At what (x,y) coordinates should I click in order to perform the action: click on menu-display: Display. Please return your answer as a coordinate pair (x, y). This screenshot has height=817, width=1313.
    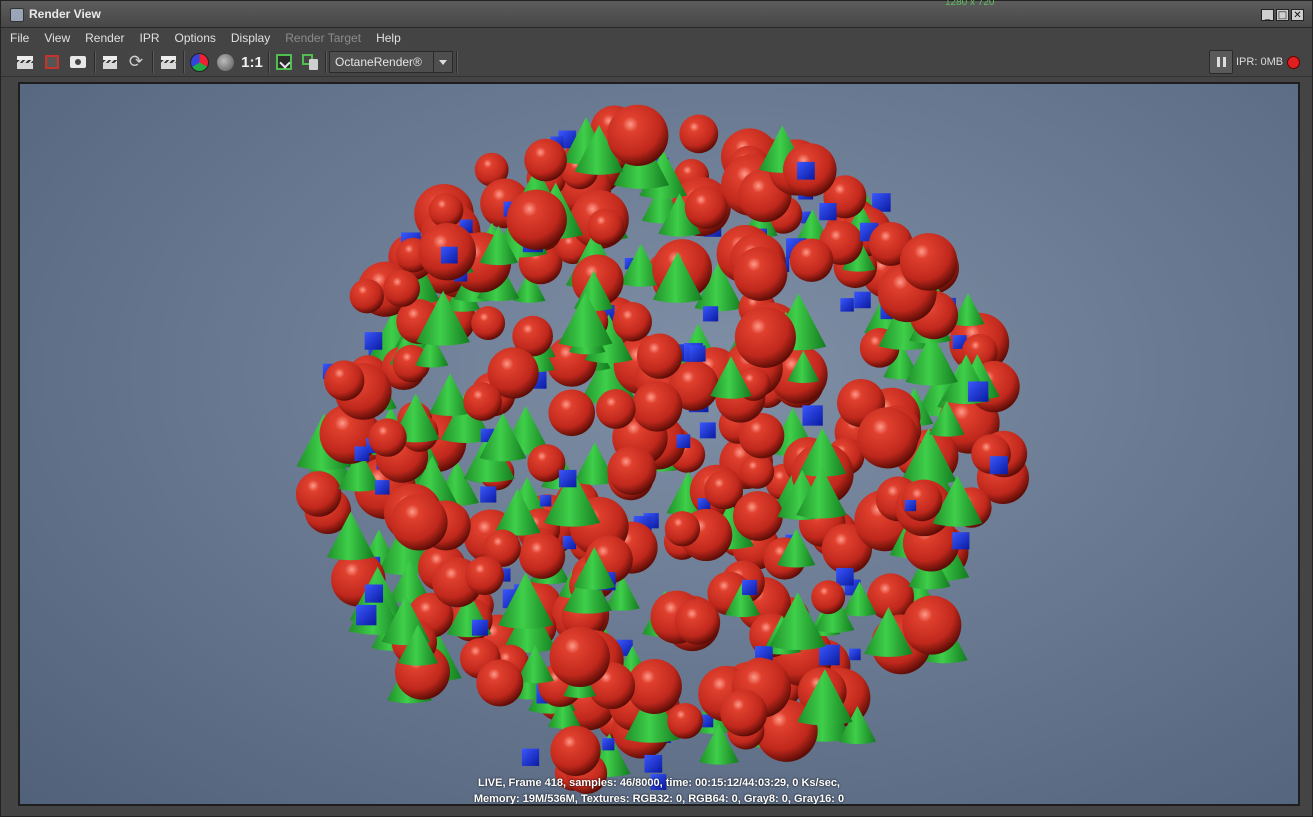
    Looking at the image, I should click on (250, 38).